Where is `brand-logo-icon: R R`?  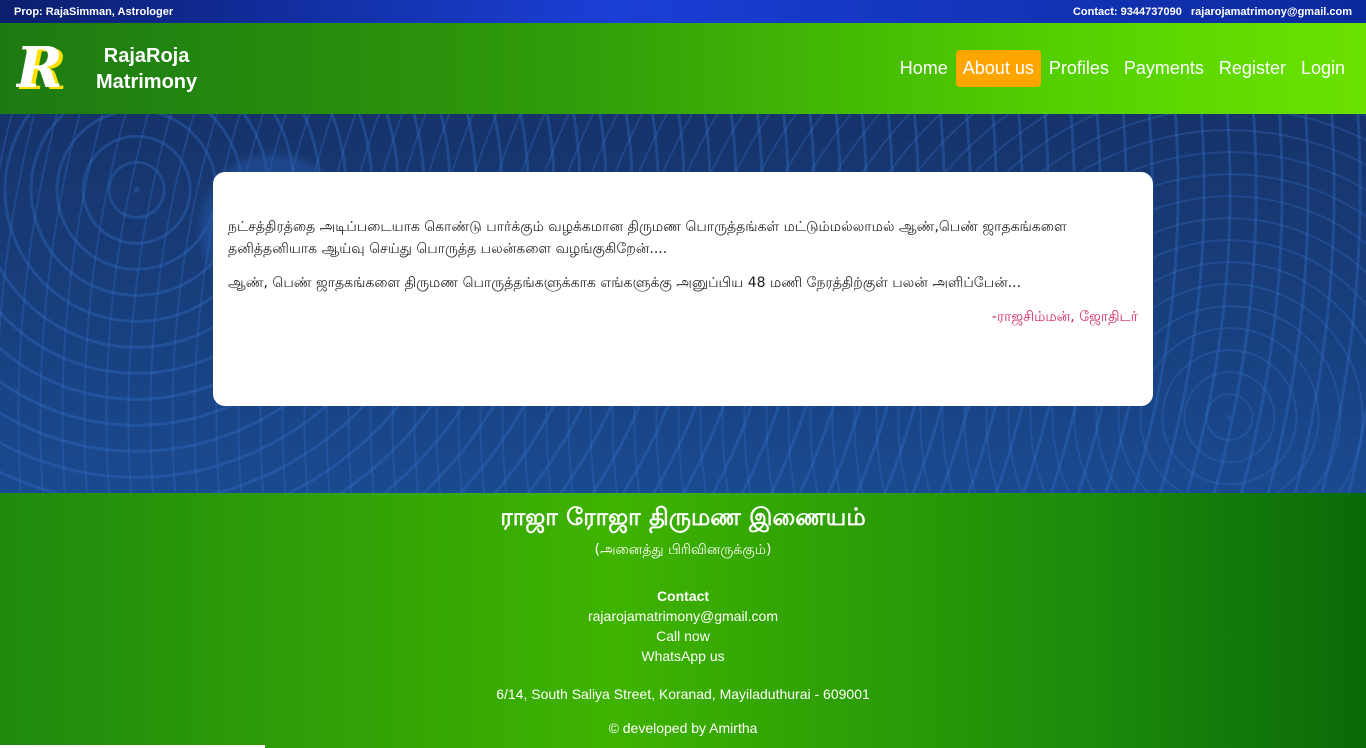 brand-logo-icon: R R is located at coordinates (47, 69).